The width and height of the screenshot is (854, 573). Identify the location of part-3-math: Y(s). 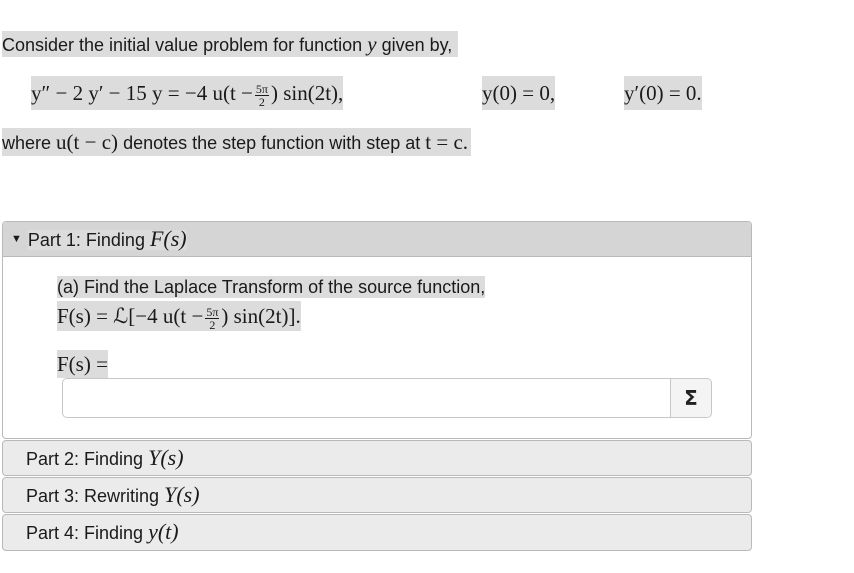
(182, 494).